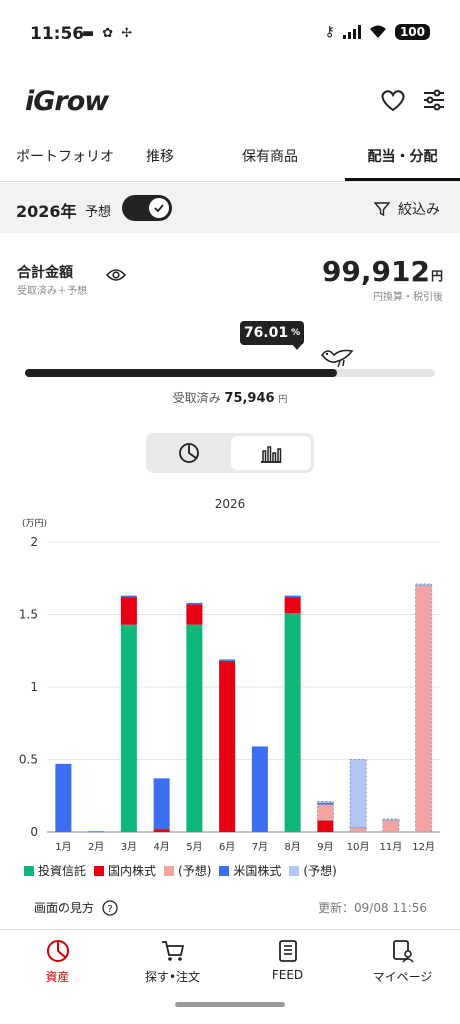  I want to click on forecast-toggle, so click(147, 208).